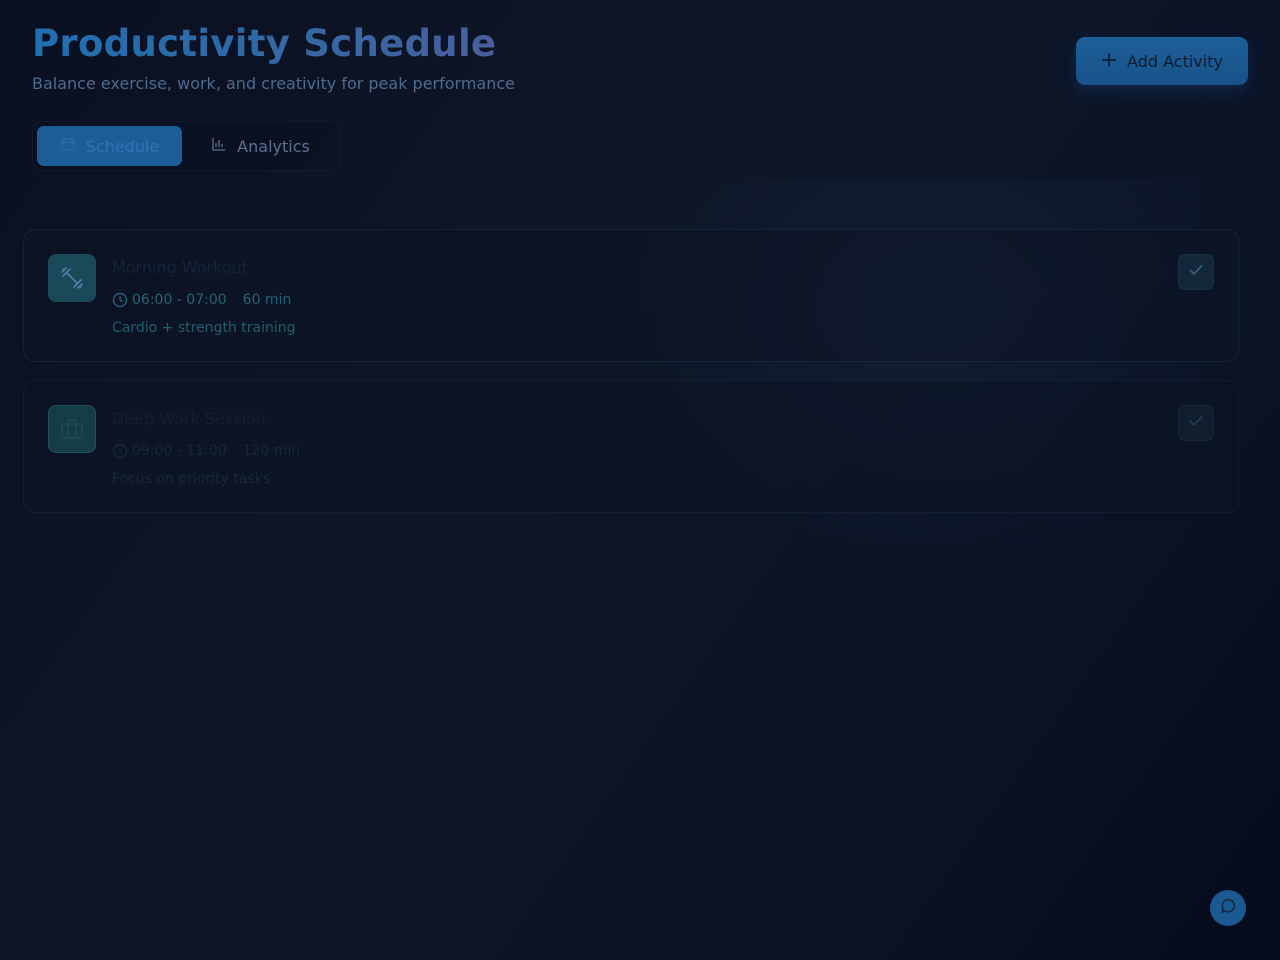 The height and width of the screenshot is (960, 1280). I want to click on activity-time: 06:00 - 07:00, so click(179, 300).